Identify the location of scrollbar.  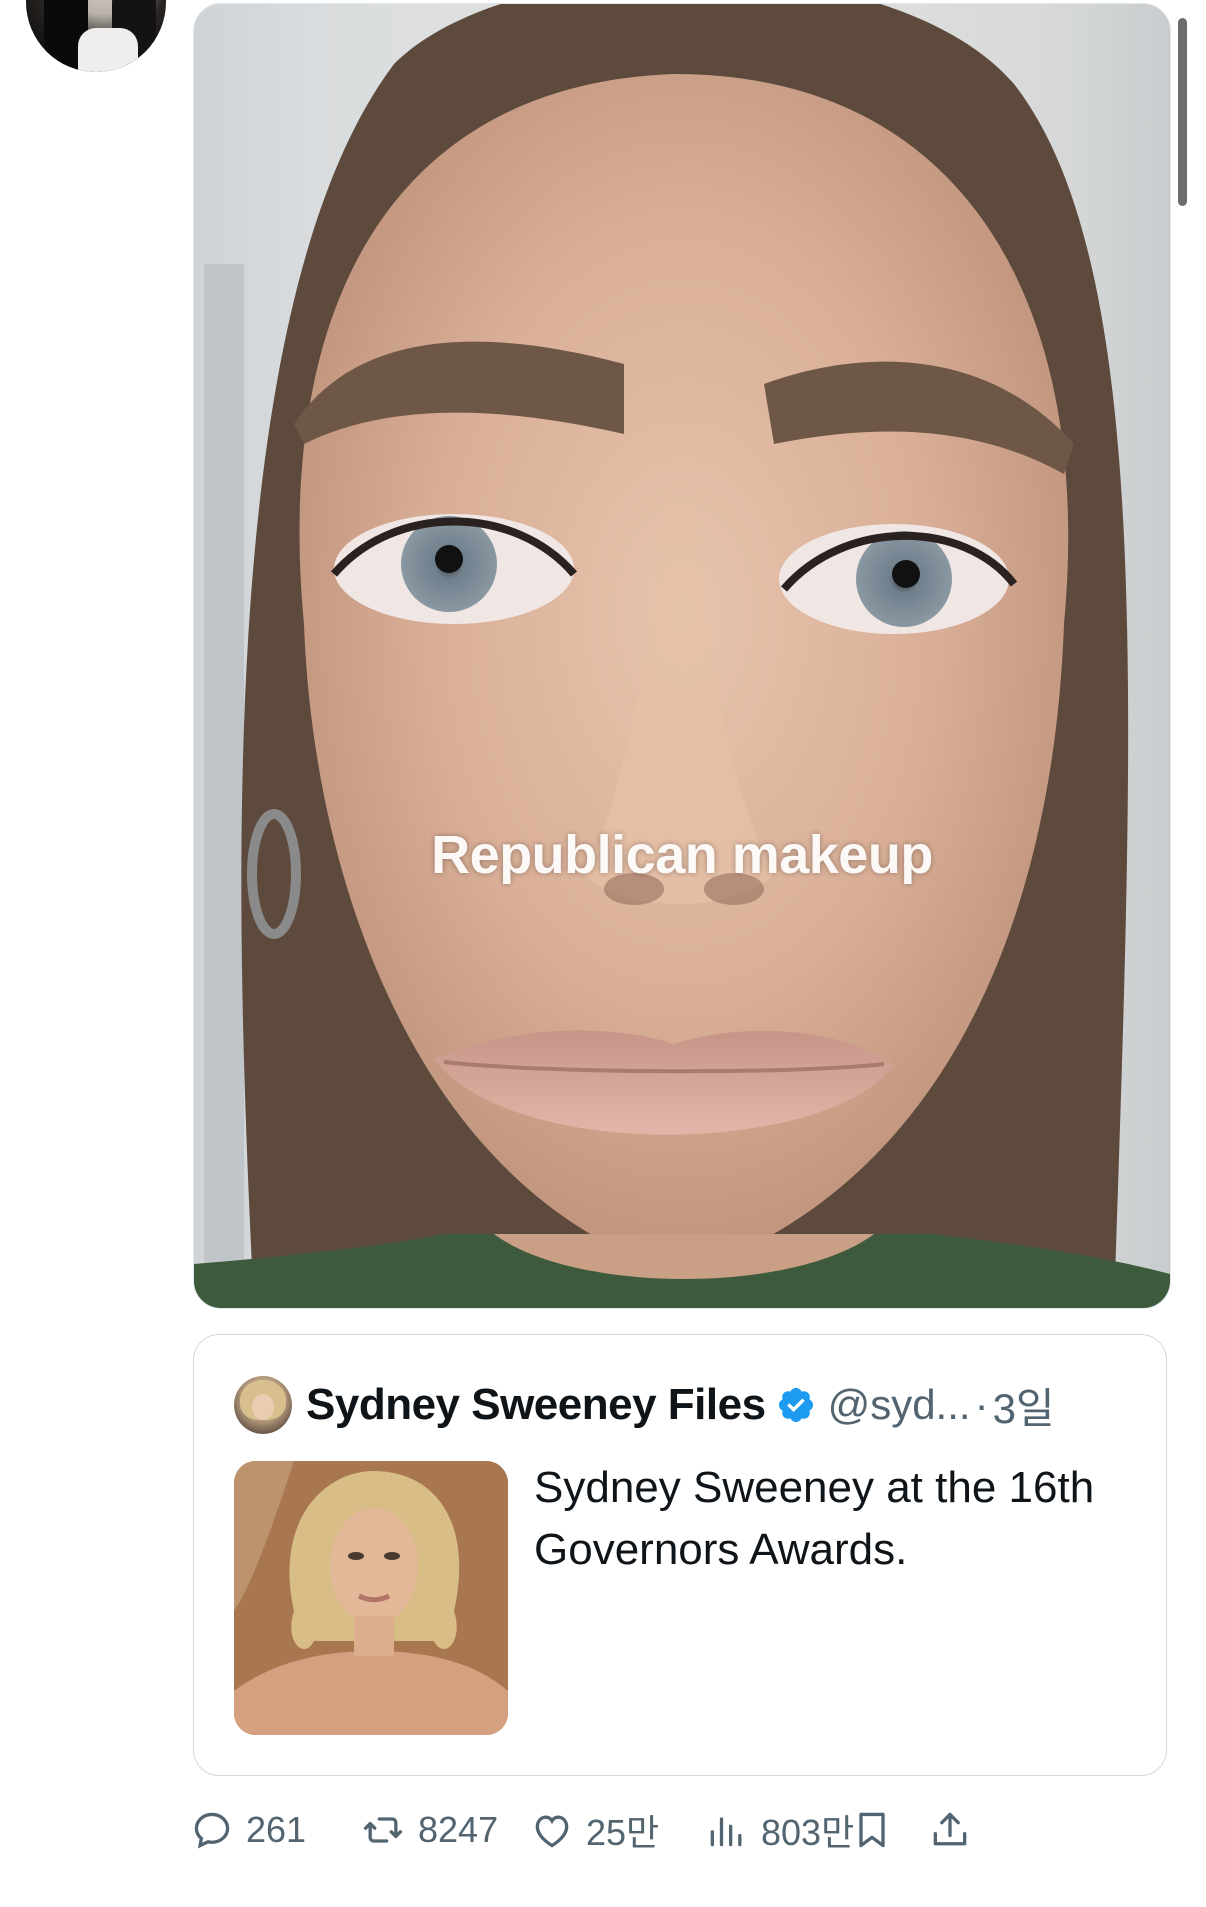
(1182, 112).